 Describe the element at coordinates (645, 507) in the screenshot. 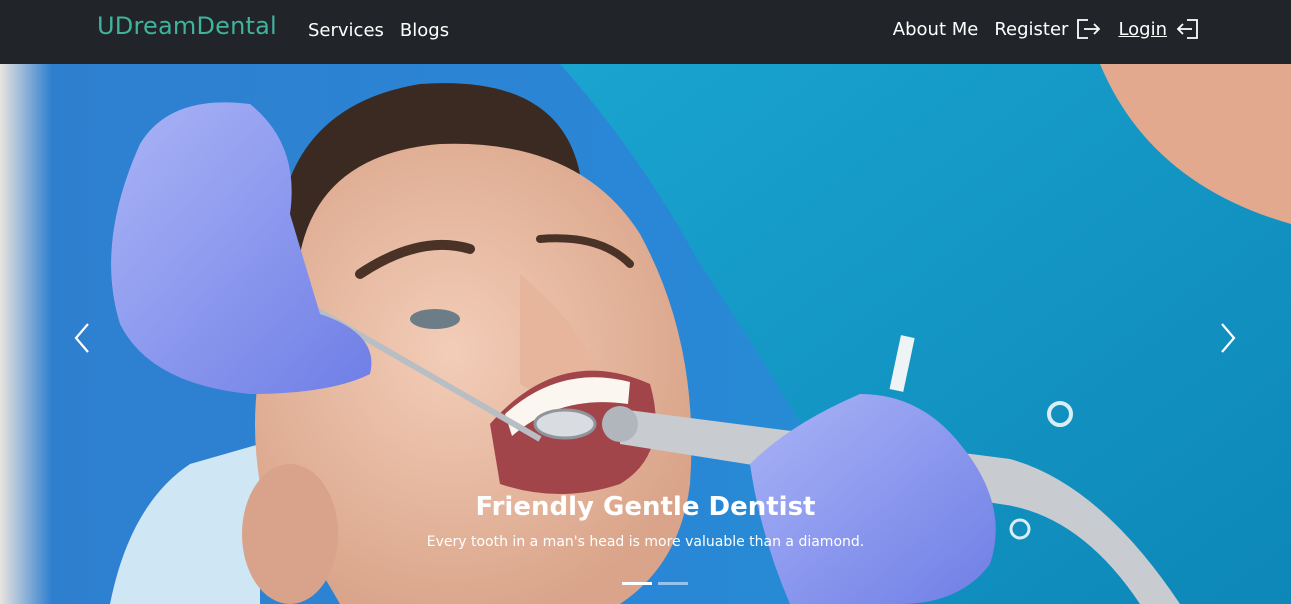

I see `slide-title: Friendly Gentle Dentist` at that location.